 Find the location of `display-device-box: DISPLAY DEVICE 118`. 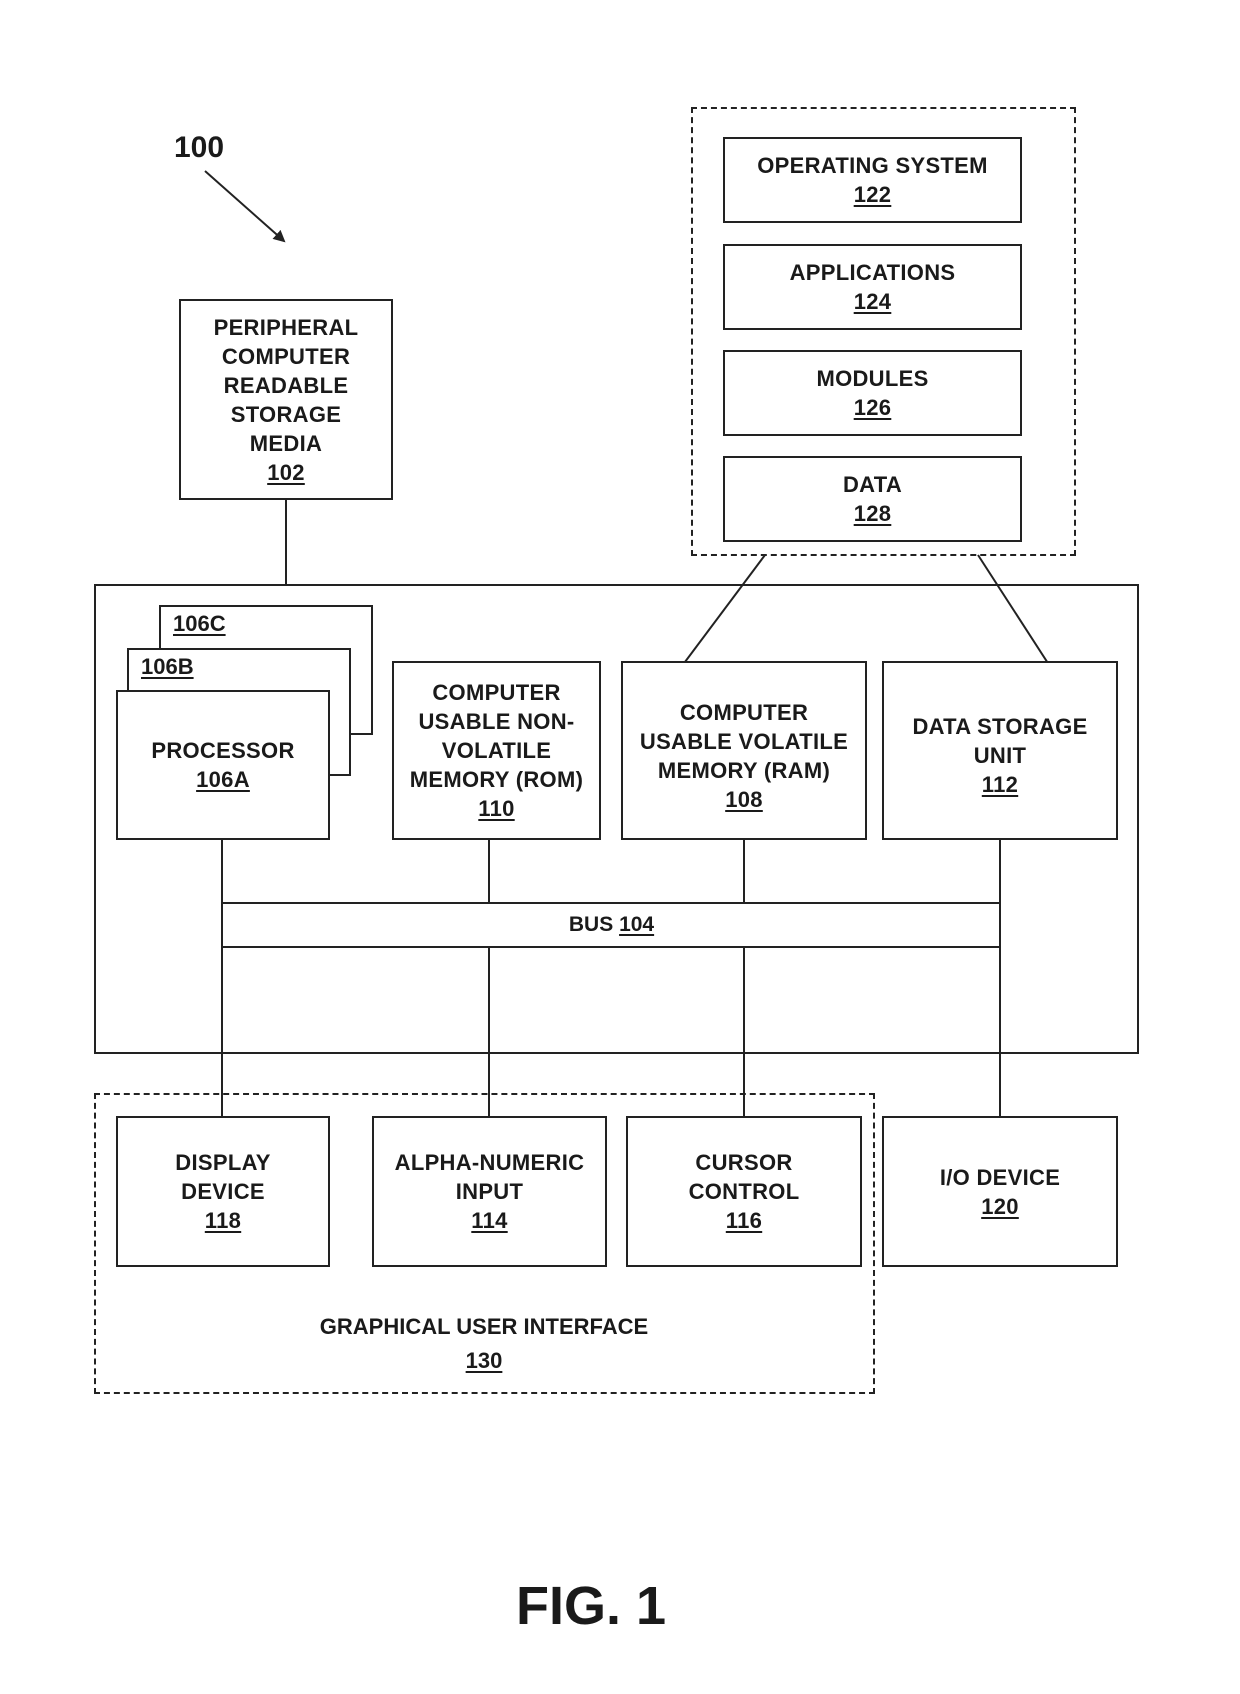

display-device-box: DISPLAY DEVICE 118 is located at coordinates (223, 1191).